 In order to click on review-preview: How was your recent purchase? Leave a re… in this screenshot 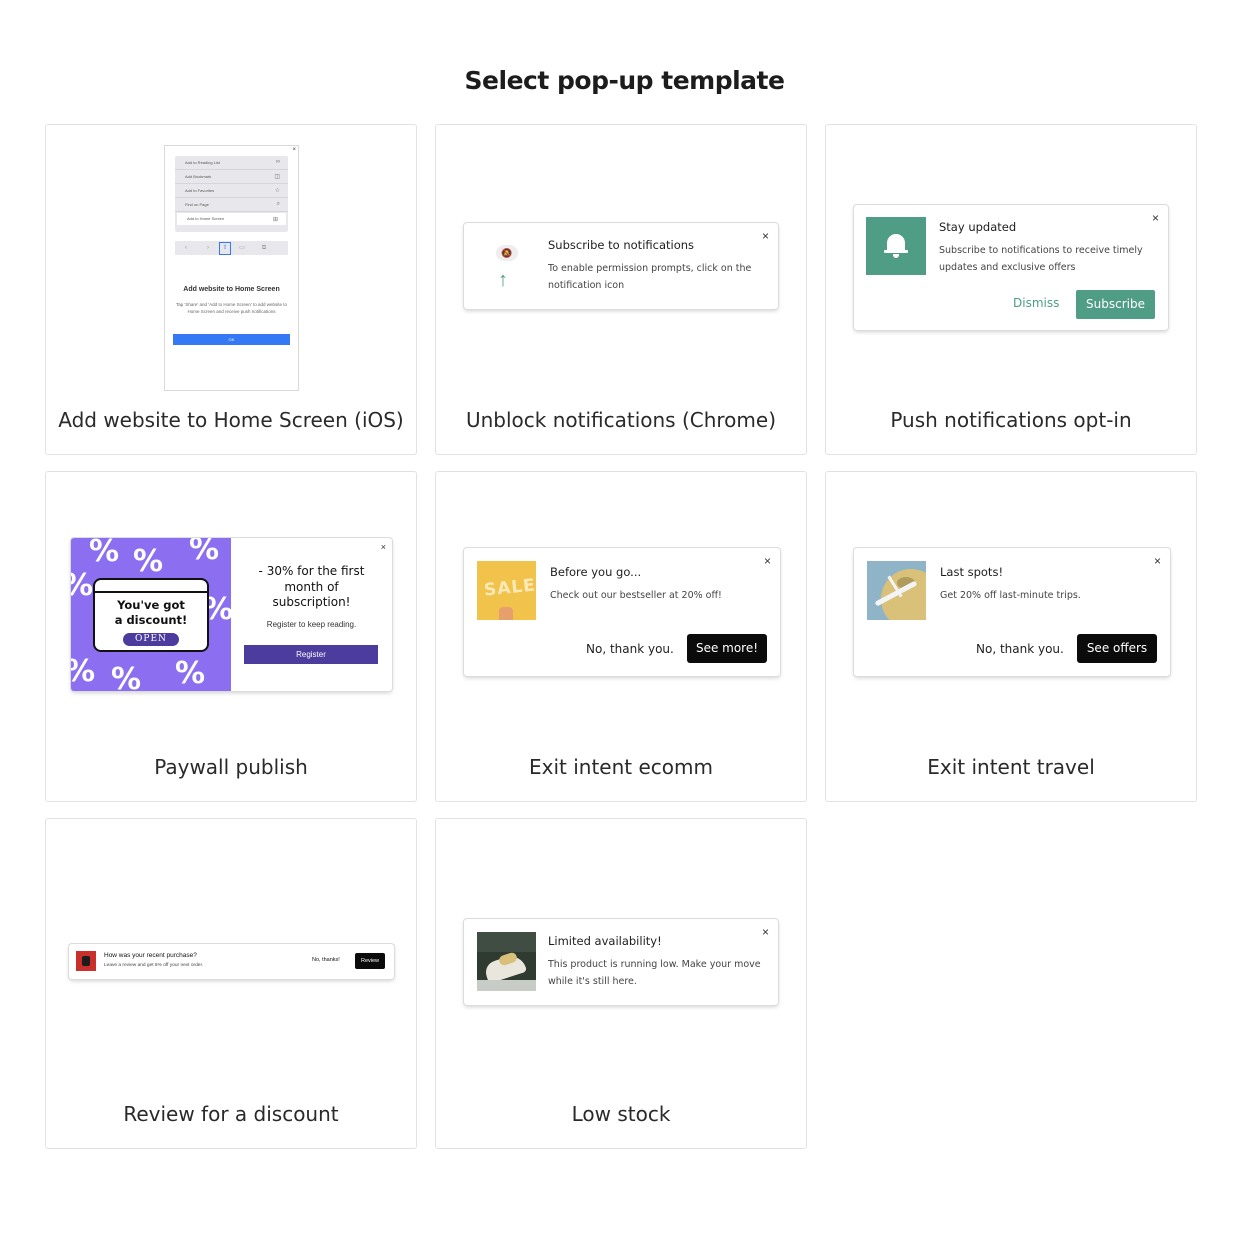, I will do `click(231, 961)`.